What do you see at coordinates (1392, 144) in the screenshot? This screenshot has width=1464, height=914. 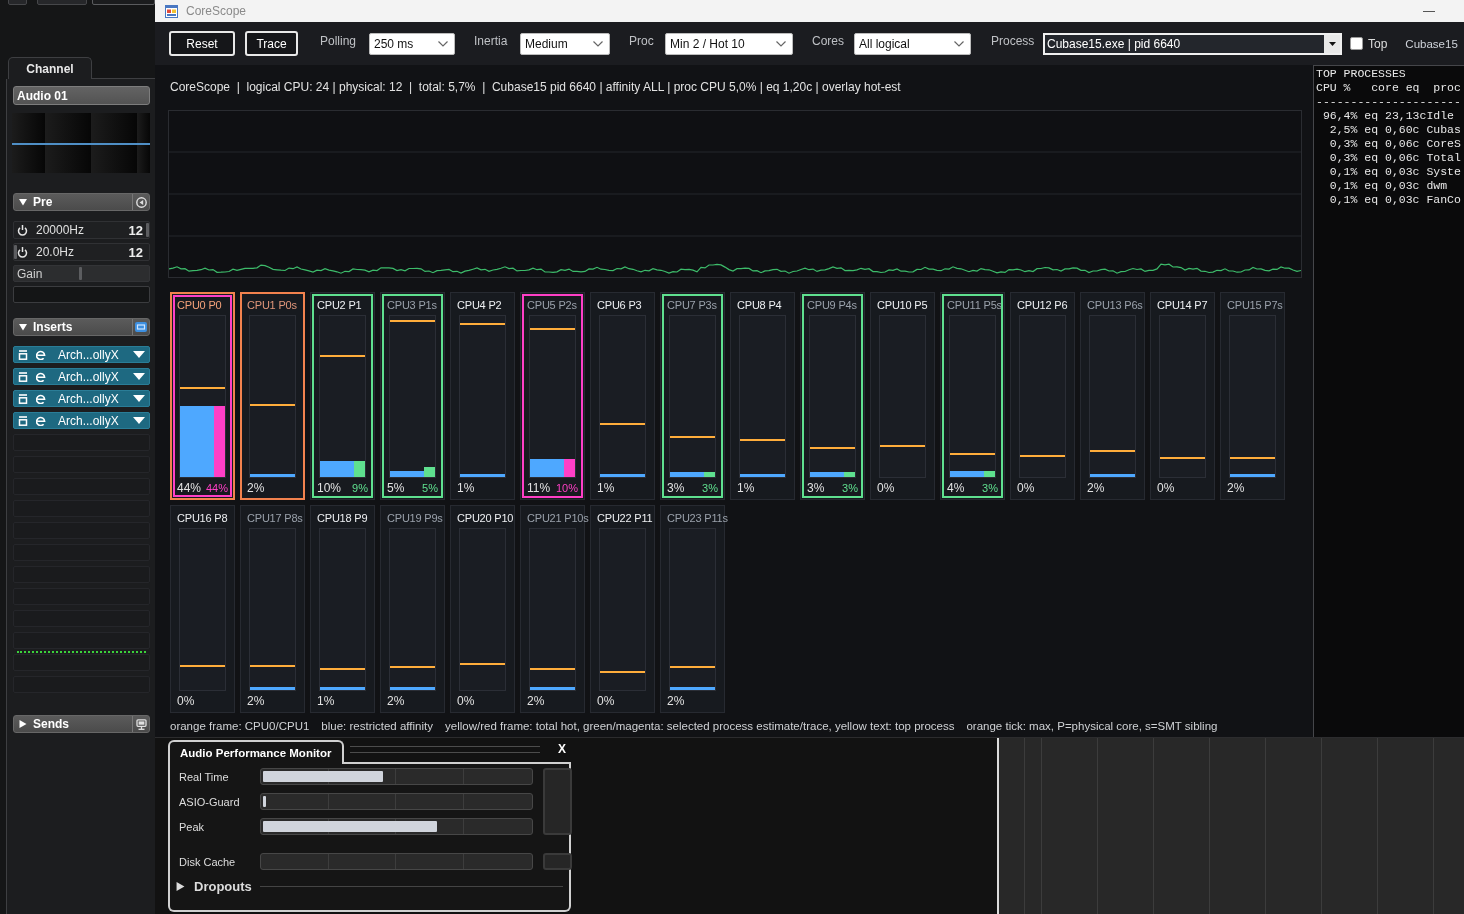 I see `core-equivalent: eq 0,06c` at bounding box center [1392, 144].